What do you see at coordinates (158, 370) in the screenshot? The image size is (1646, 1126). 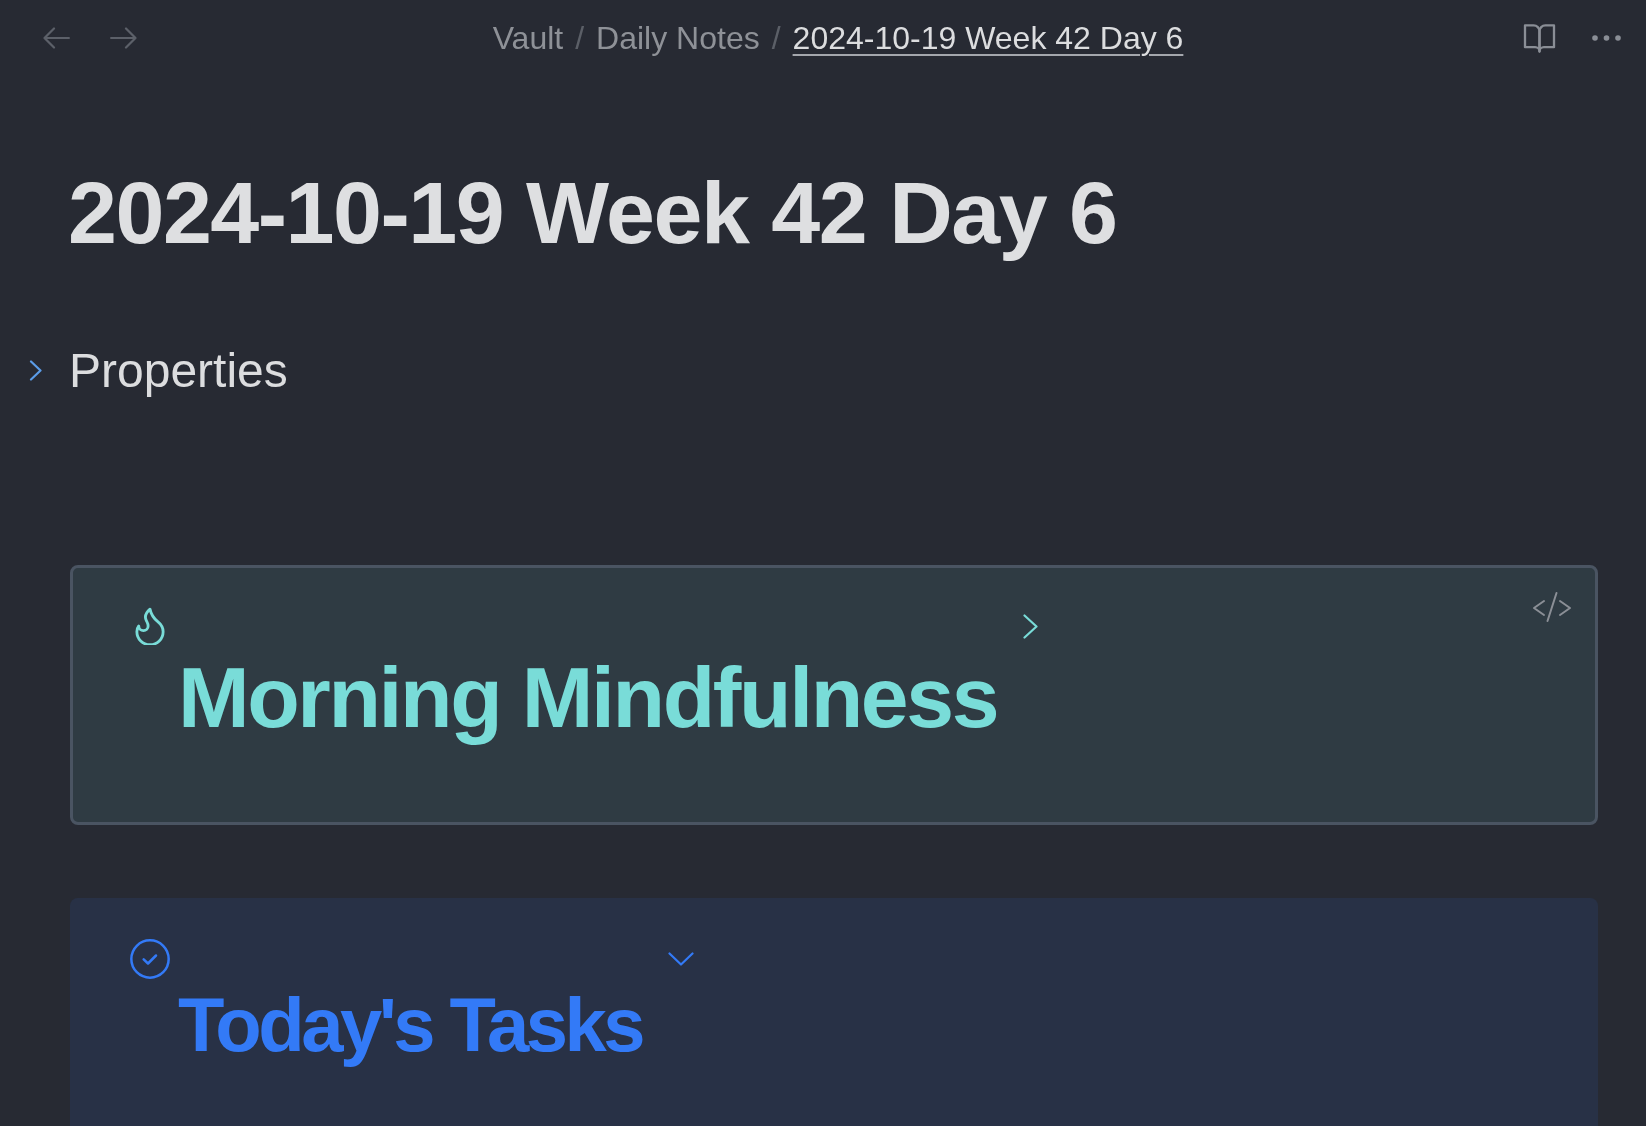 I see `properties-toggle: Properties` at bounding box center [158, 370].